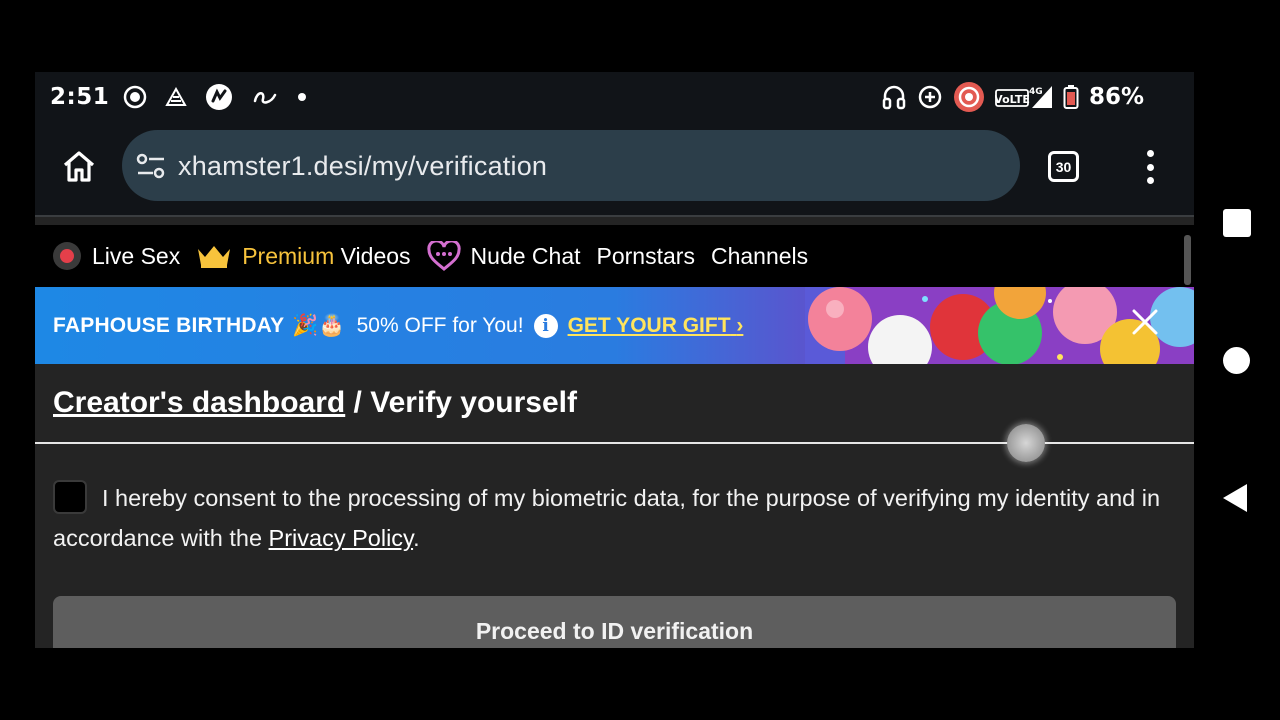 The height and width of the screenshot is (720, 1280). Describe the element at coordinates (302, 97) in the screenshot. I see `dot-icon` at that location.